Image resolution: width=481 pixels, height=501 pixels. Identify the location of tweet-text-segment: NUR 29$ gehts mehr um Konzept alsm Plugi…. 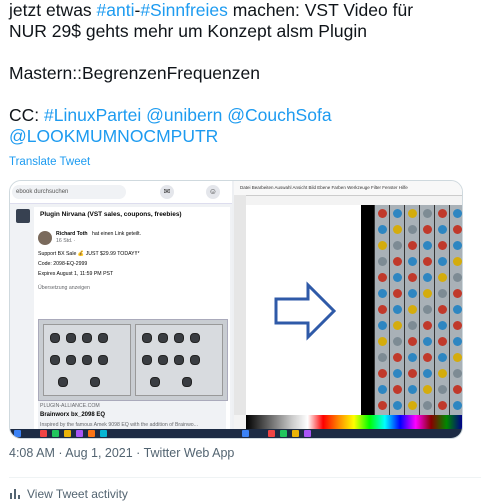
(188, 31).